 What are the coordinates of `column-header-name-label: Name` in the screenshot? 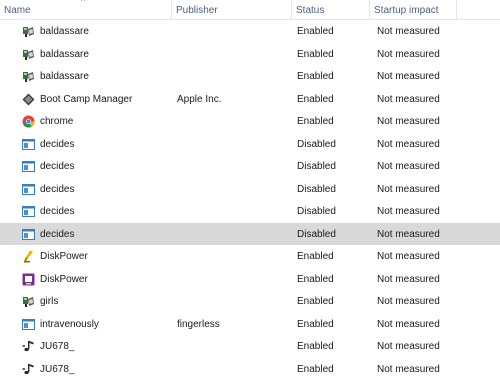 It's located at (17, 10).